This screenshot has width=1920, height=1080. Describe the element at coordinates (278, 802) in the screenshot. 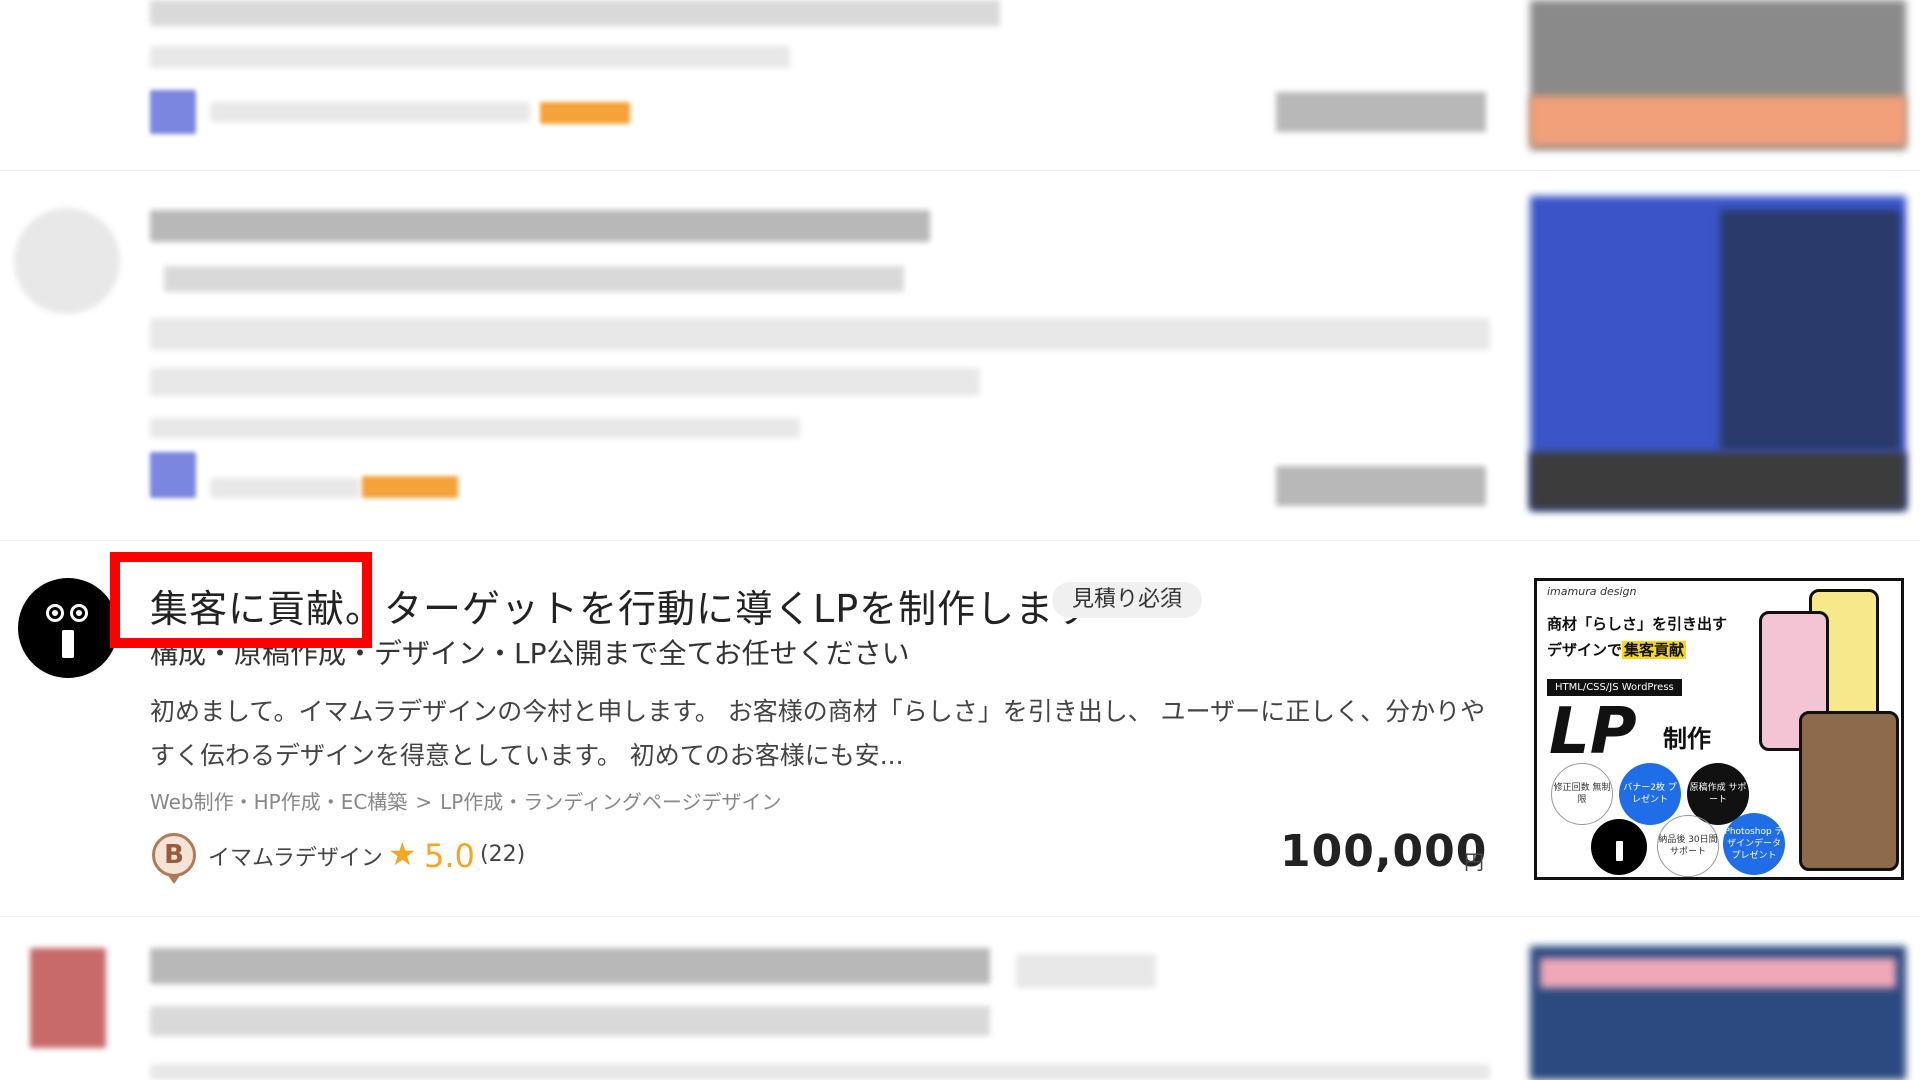

I see `category-parent-link: Web制作・HP作成・EC構築` at that location.